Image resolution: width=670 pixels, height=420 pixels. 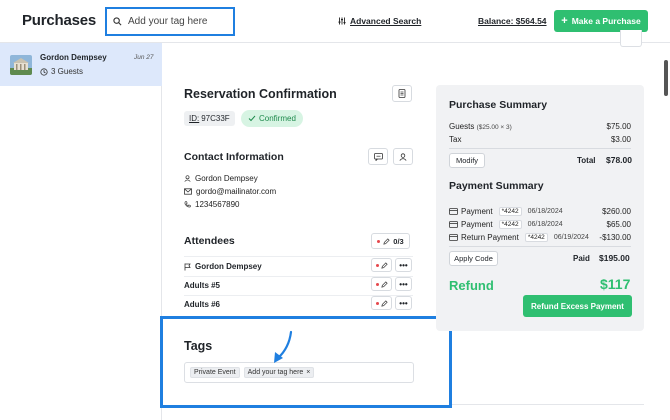 I want to click on document-button, so click(x=402, y=93).